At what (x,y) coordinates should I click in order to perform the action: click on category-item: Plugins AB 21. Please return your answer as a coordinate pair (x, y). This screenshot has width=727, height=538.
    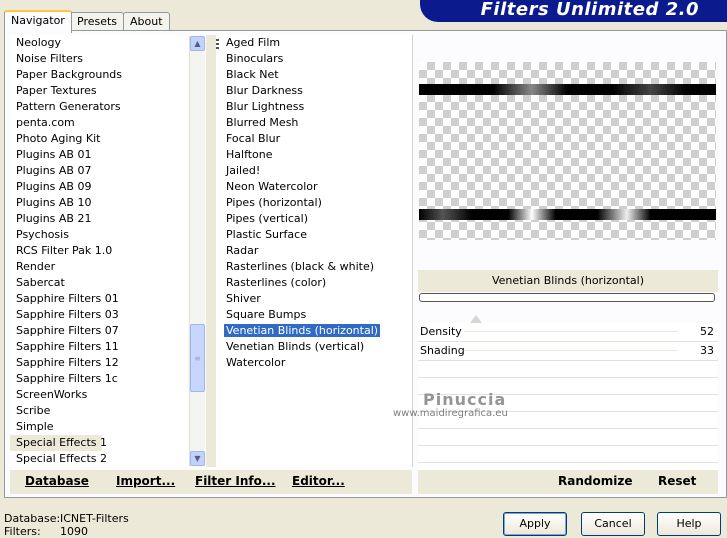
    Looking at the image, I should click on (99, 219).